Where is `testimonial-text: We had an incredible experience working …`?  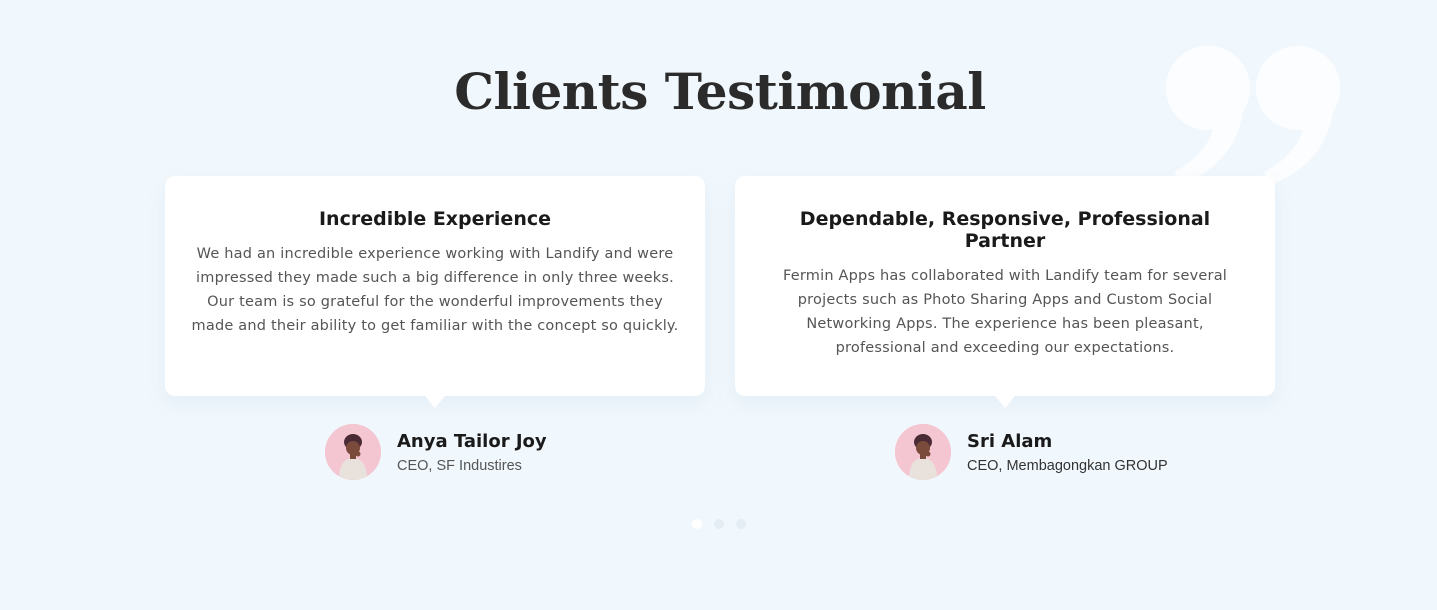 testimonial-text: We had an incredible experience working … is located at coordinates (435, 290).